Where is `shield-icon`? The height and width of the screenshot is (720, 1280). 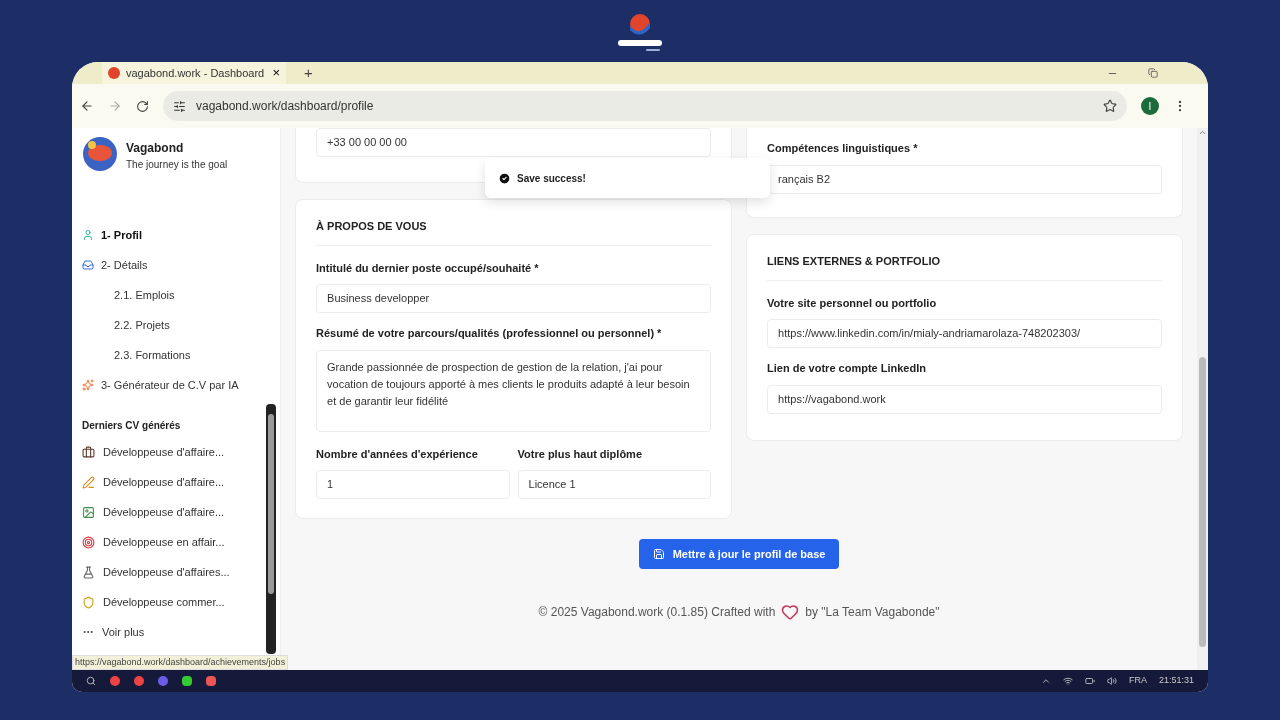
shield-icon is located at coordinates (88, 602).